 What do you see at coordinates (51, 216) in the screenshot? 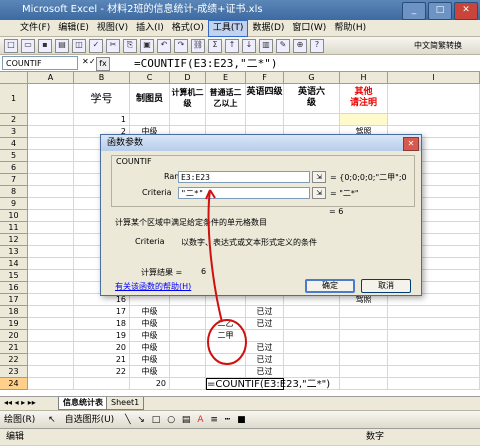
I see `cell-a10` at bounding box center [51, 216].